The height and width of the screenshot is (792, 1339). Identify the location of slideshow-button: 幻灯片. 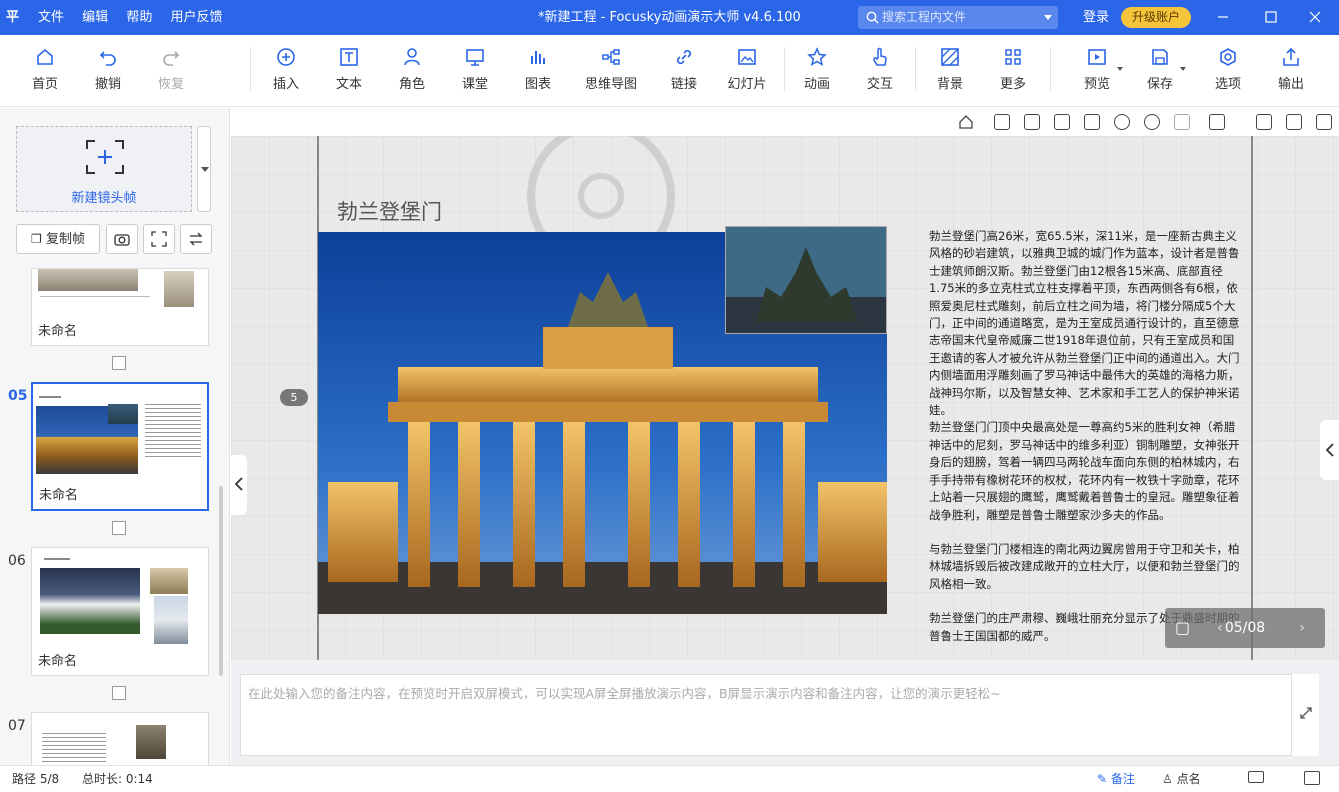
(747, 69).